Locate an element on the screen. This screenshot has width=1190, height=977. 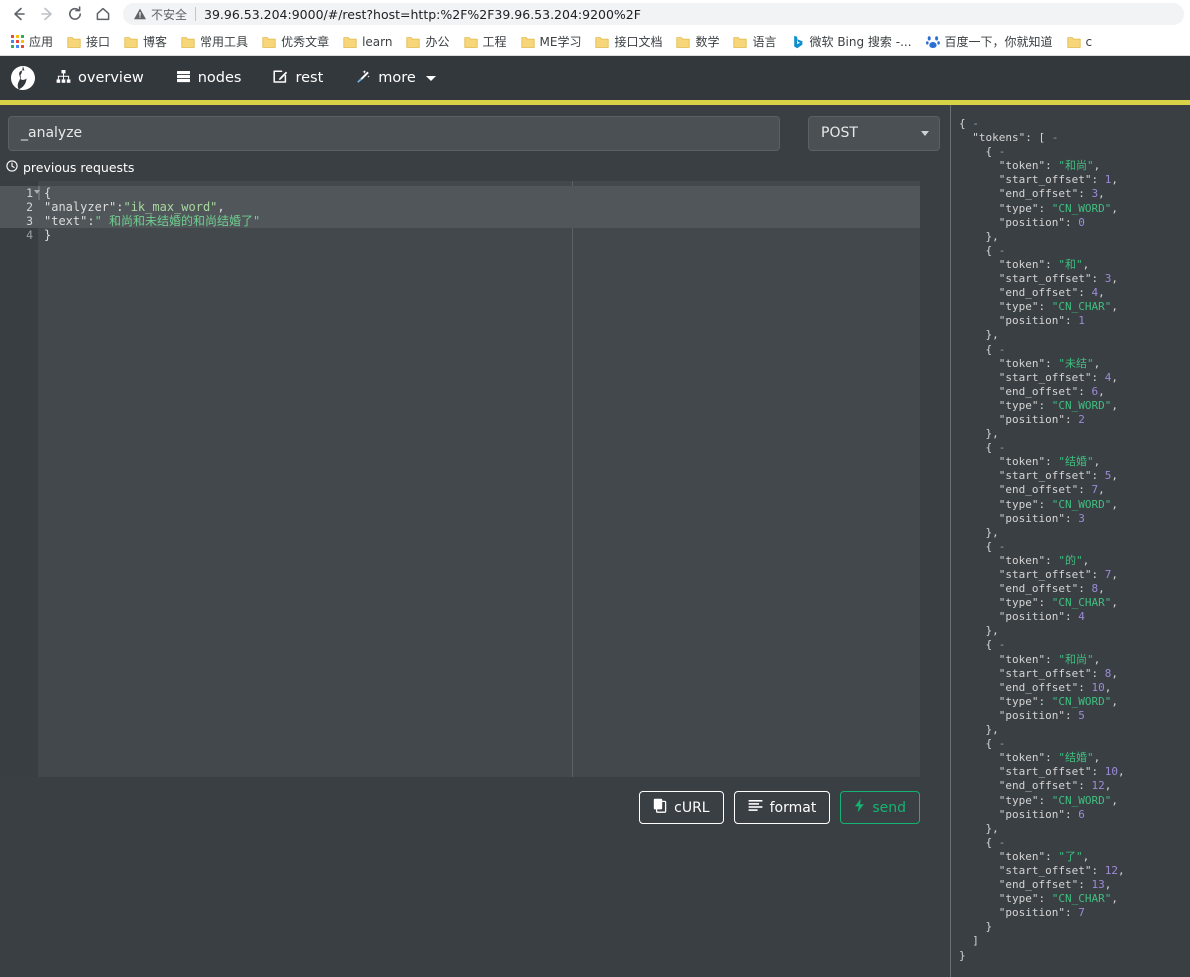
not-secure-label: 不安全 is located at coordinates (169, 14).